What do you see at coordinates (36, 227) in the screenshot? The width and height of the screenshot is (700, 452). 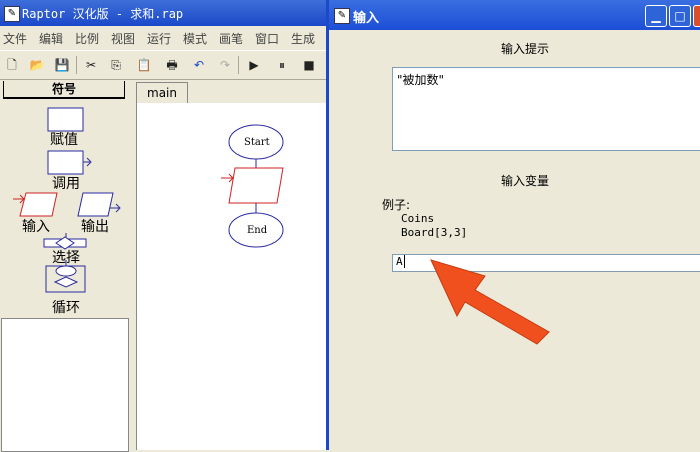 I see `symbol-label-input: 输入` at bounding box center [36, 227].